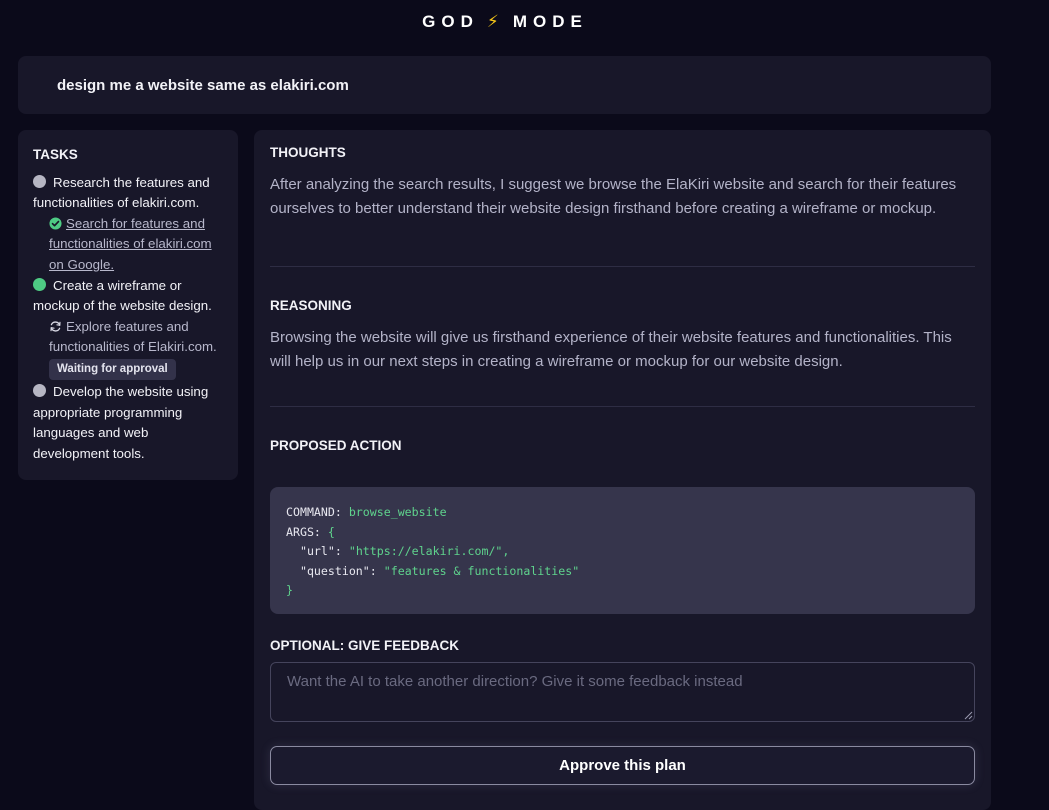  Describe the element at coordinates (622, 765) in the screenshot. I see `approve-plan-button: Approve this plan` at that location.